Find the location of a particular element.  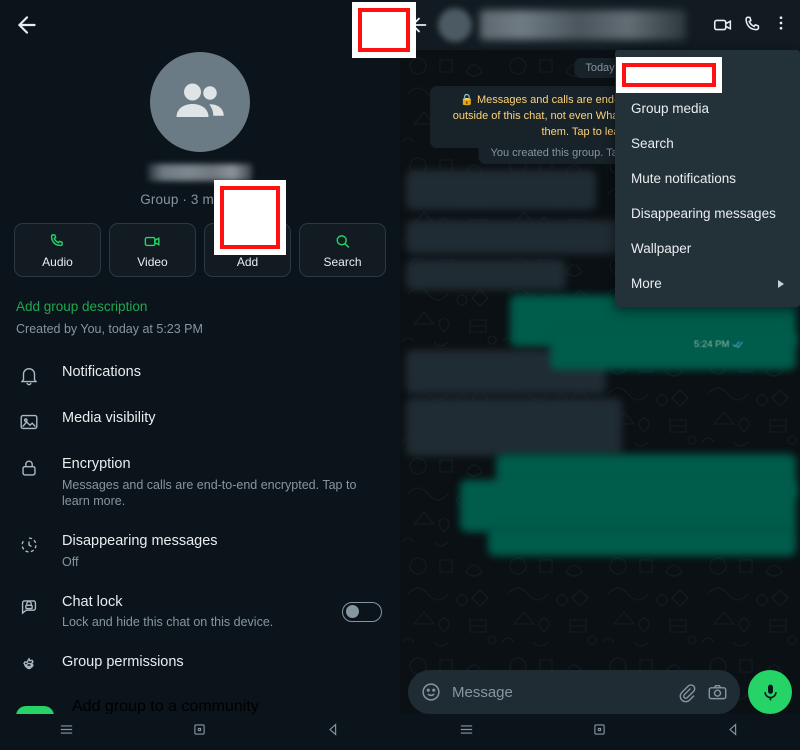

video-call-icon is located at coordinates (723, 25).